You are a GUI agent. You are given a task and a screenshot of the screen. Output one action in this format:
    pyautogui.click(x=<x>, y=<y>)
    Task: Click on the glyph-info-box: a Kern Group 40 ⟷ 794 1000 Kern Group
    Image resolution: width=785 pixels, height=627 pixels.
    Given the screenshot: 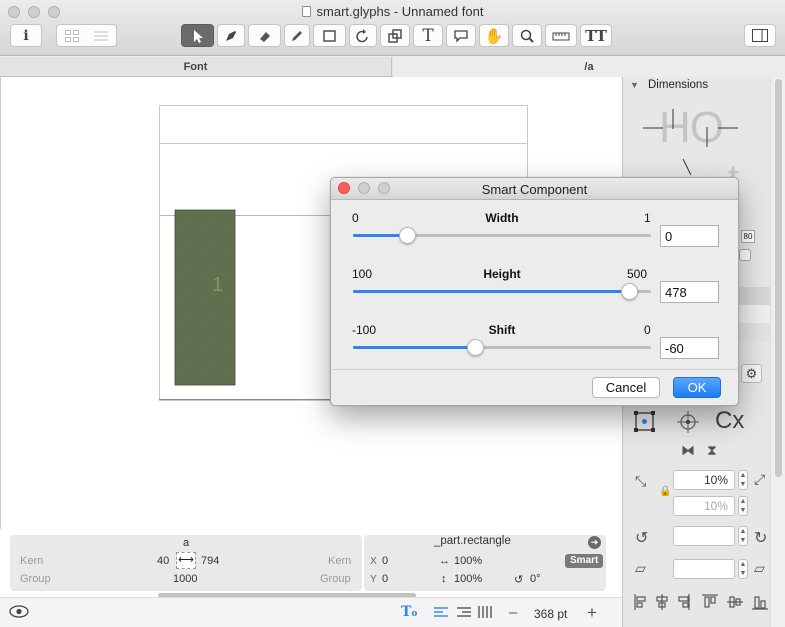 What is the action you would take?
    pyautogui.click(x=186, y=563)
    